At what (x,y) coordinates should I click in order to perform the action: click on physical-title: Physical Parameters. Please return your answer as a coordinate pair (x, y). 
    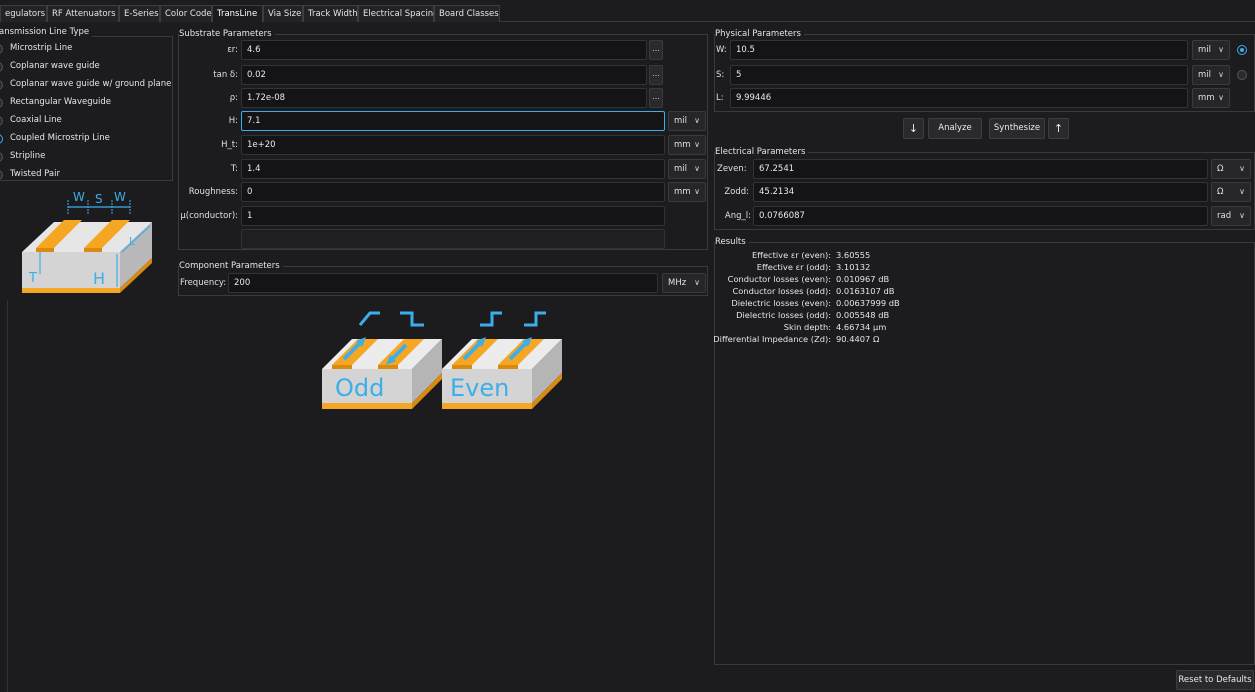
    Looking at the image, I should click on (759, 34).